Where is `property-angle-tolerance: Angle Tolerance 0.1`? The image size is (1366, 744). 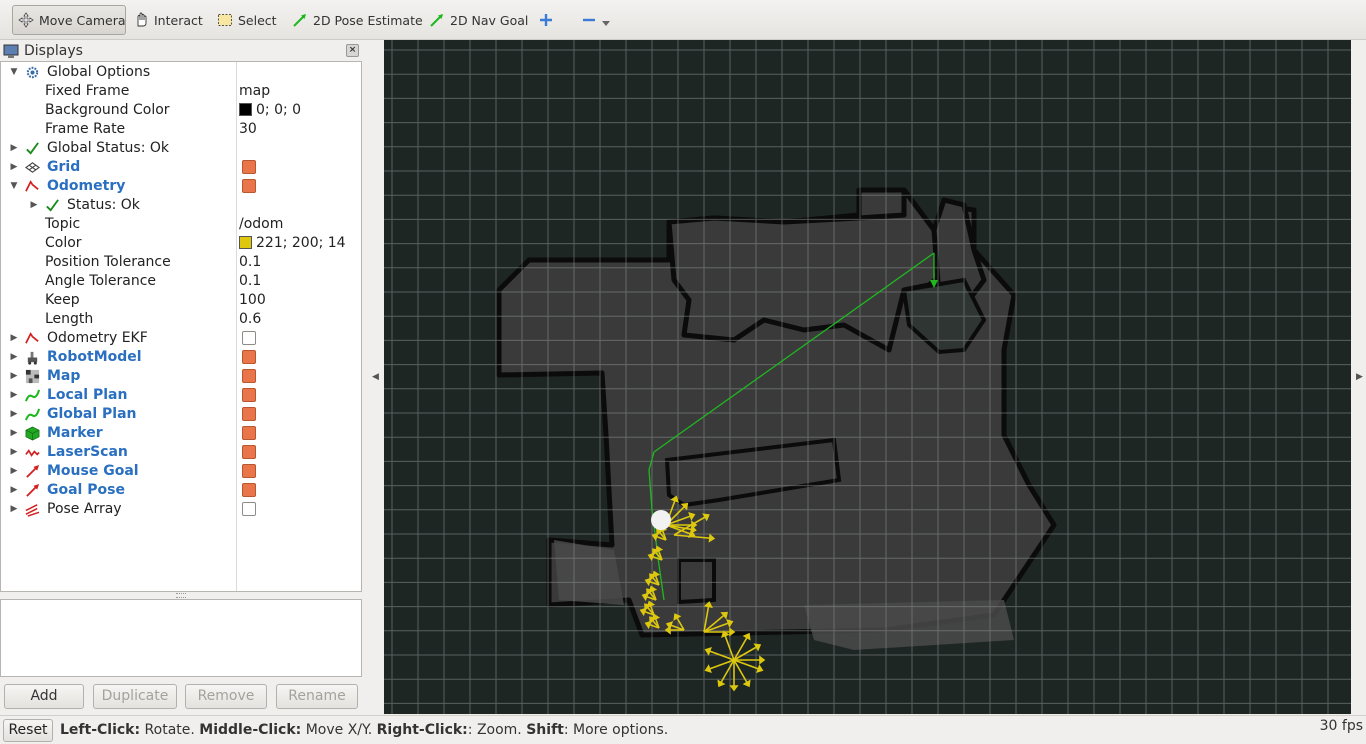
property-angle-tolerance: Angle Tolerance 0.1 is located at coordinates (181, 281).